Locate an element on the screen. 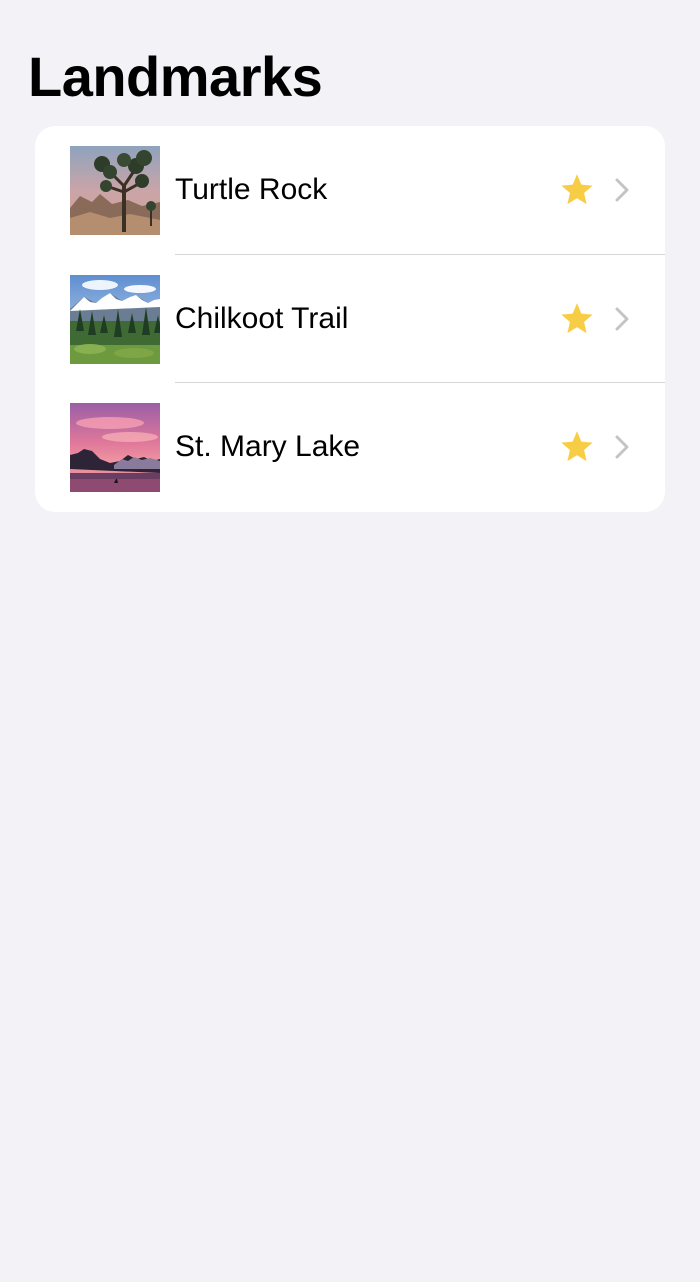 Image resolution: width=700 pixels, height=1282 pixels. landmark-thumbnail-turtle-rock is located at coordinates (115, 190).